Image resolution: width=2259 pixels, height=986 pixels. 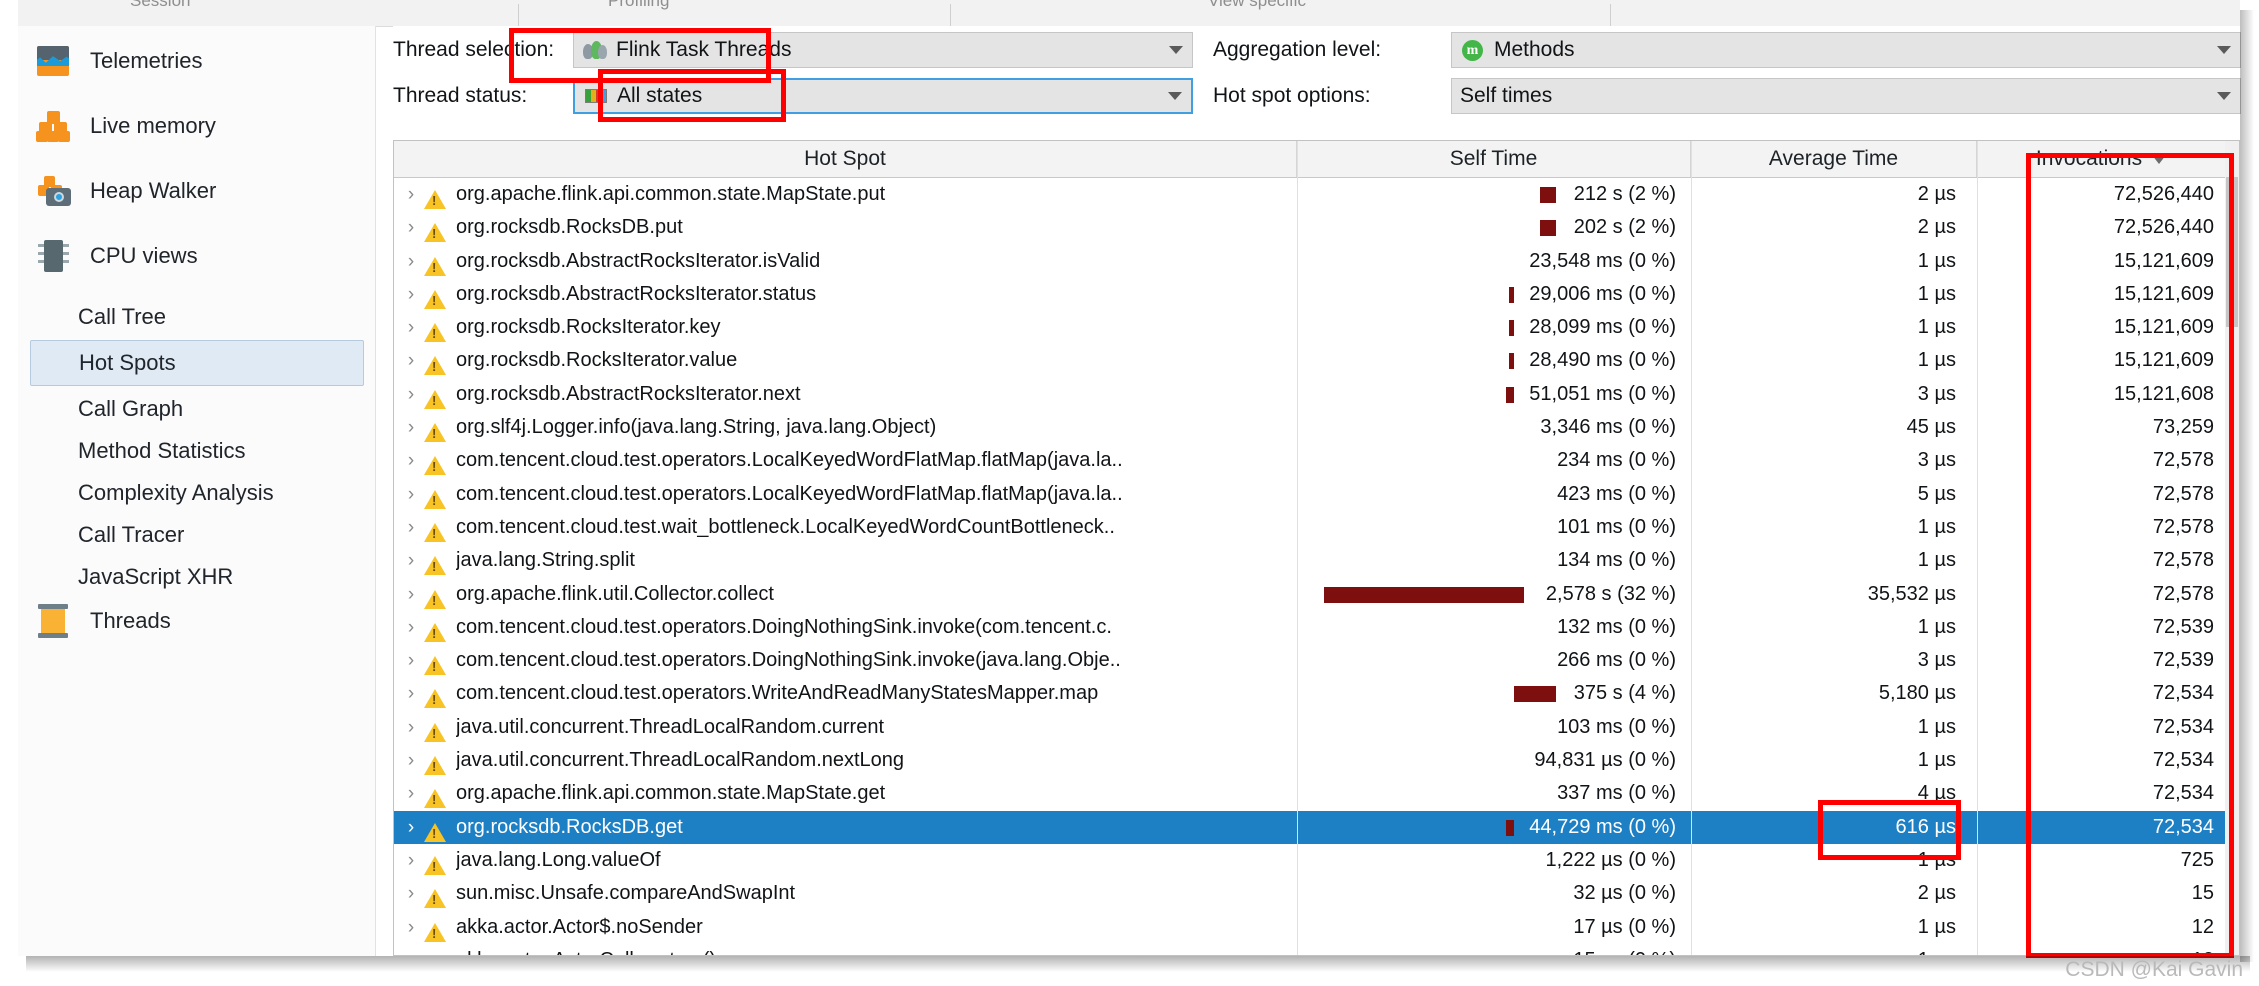 I want to click on row-invocations: 15,121,609, so click(x=2163, y=293).